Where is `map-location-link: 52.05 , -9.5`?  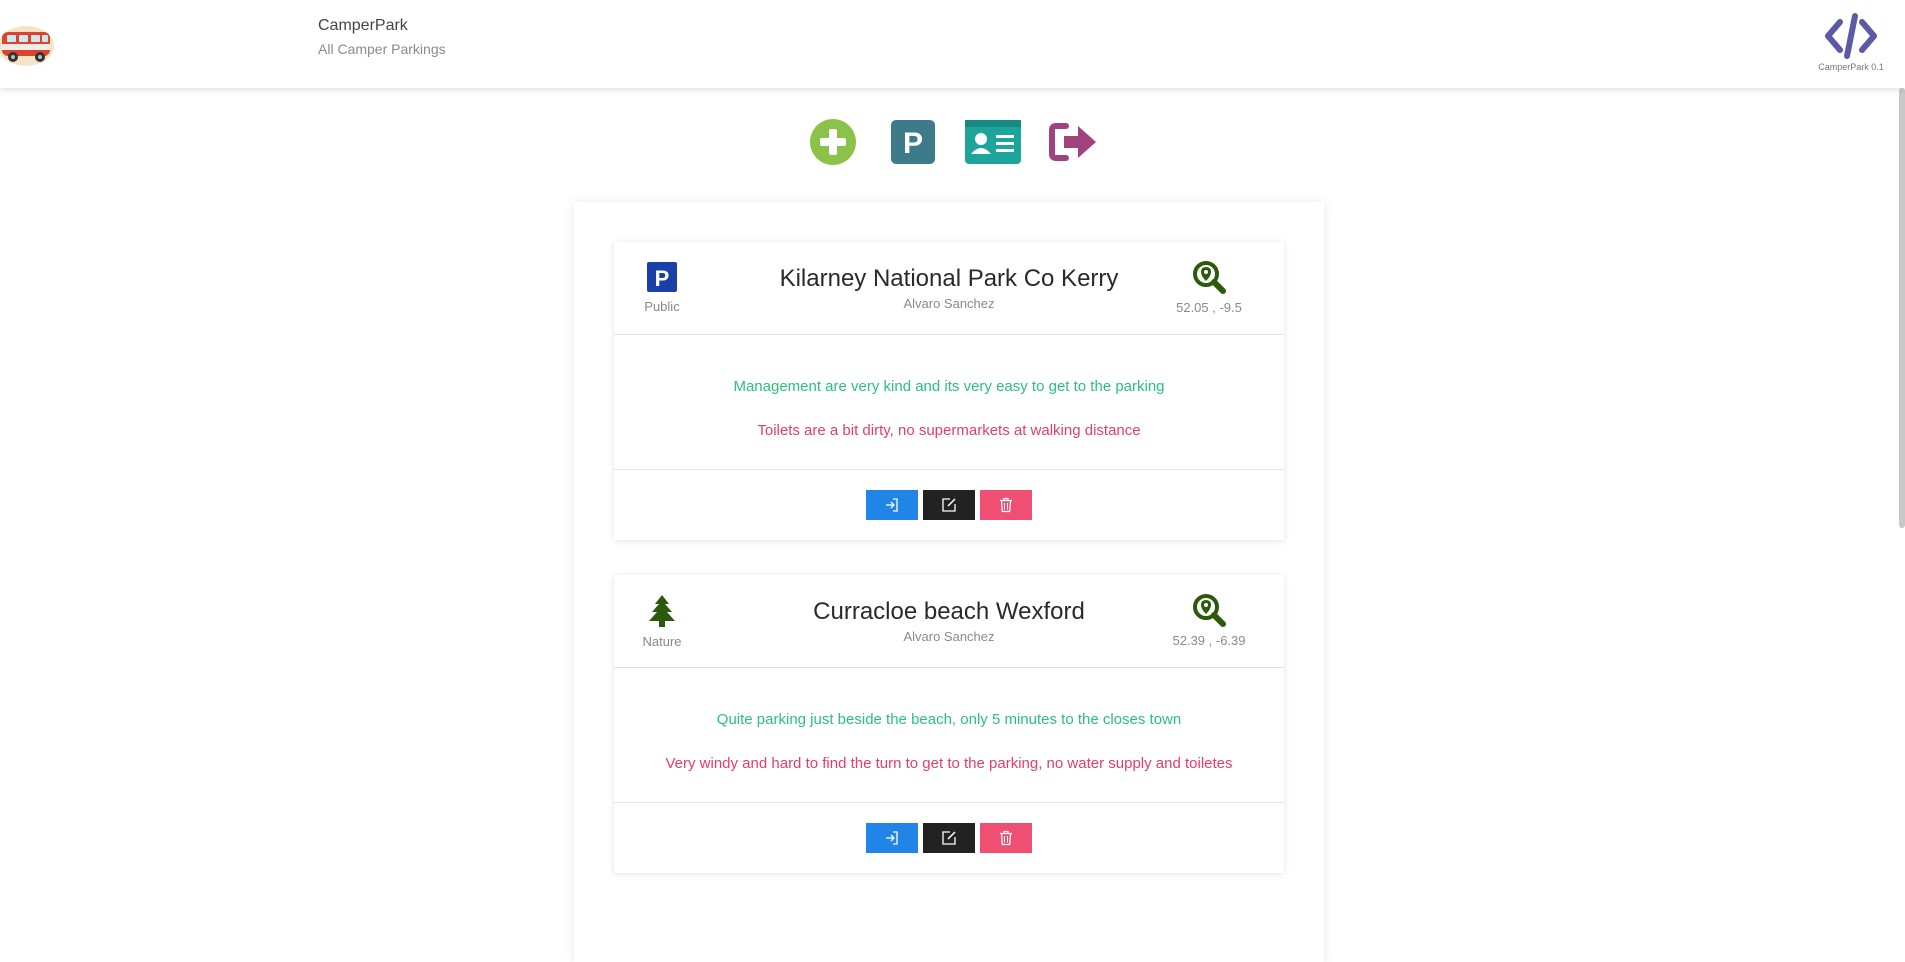 map-location-link: 52.05 , -9.5 is located at coordinates (1209, 287).